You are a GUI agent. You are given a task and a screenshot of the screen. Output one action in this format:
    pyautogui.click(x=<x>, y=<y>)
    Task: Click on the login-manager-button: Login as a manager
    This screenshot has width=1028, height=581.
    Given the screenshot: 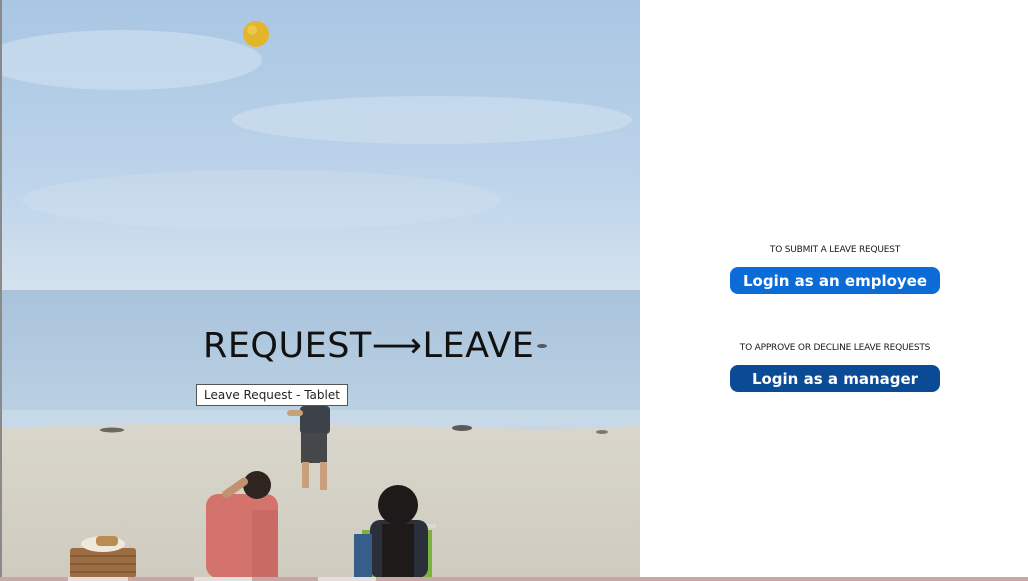 What is the action you would take?
    pyautogui.click(x=835, y=378)
    